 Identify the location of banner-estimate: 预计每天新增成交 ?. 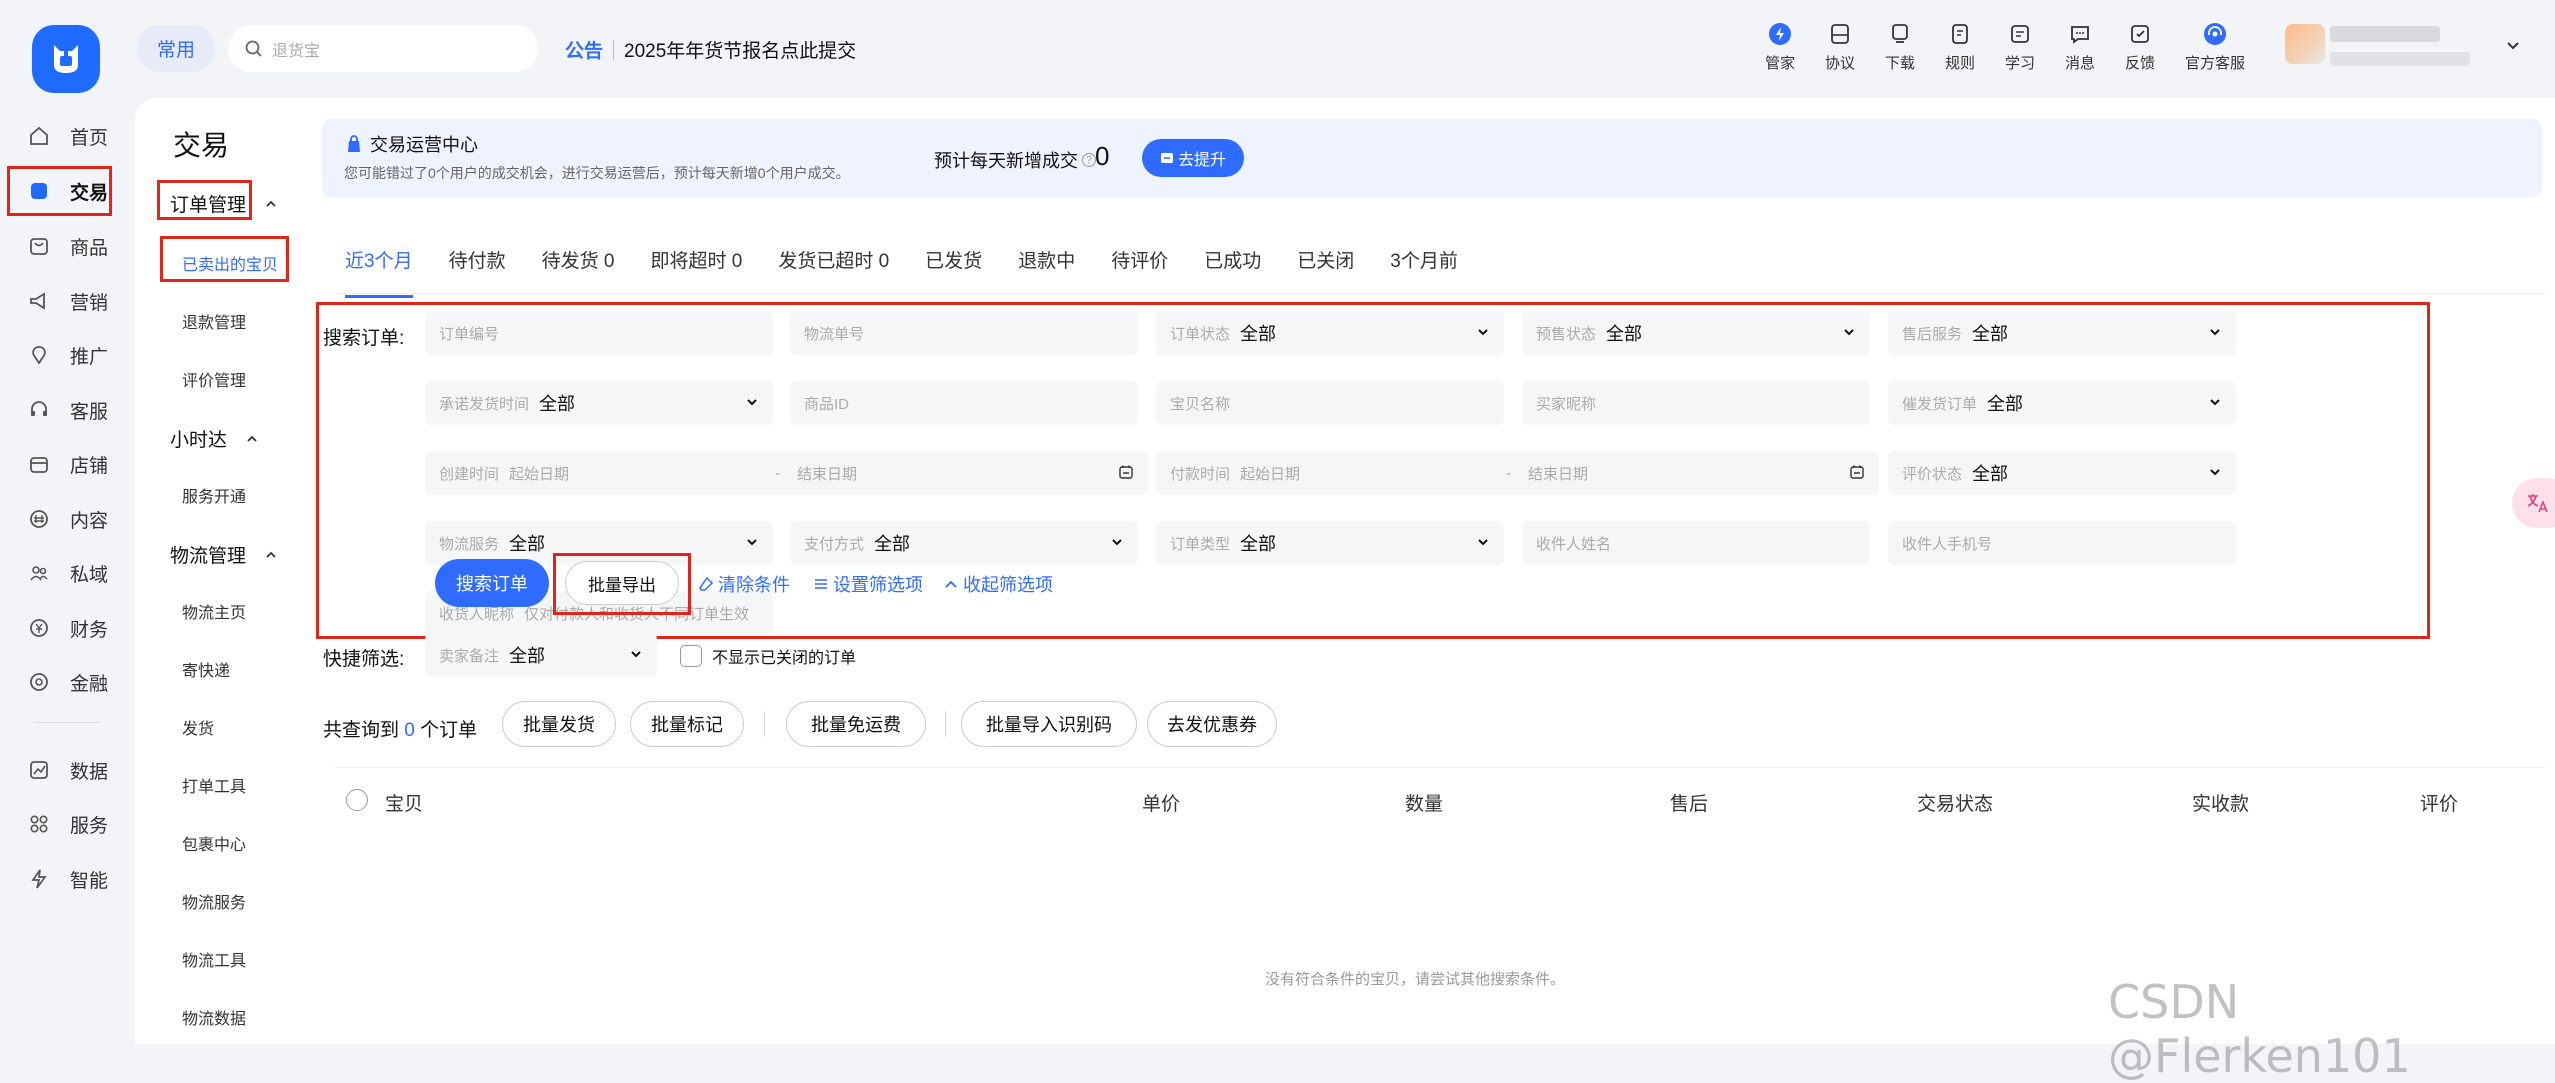
(1015, 160).